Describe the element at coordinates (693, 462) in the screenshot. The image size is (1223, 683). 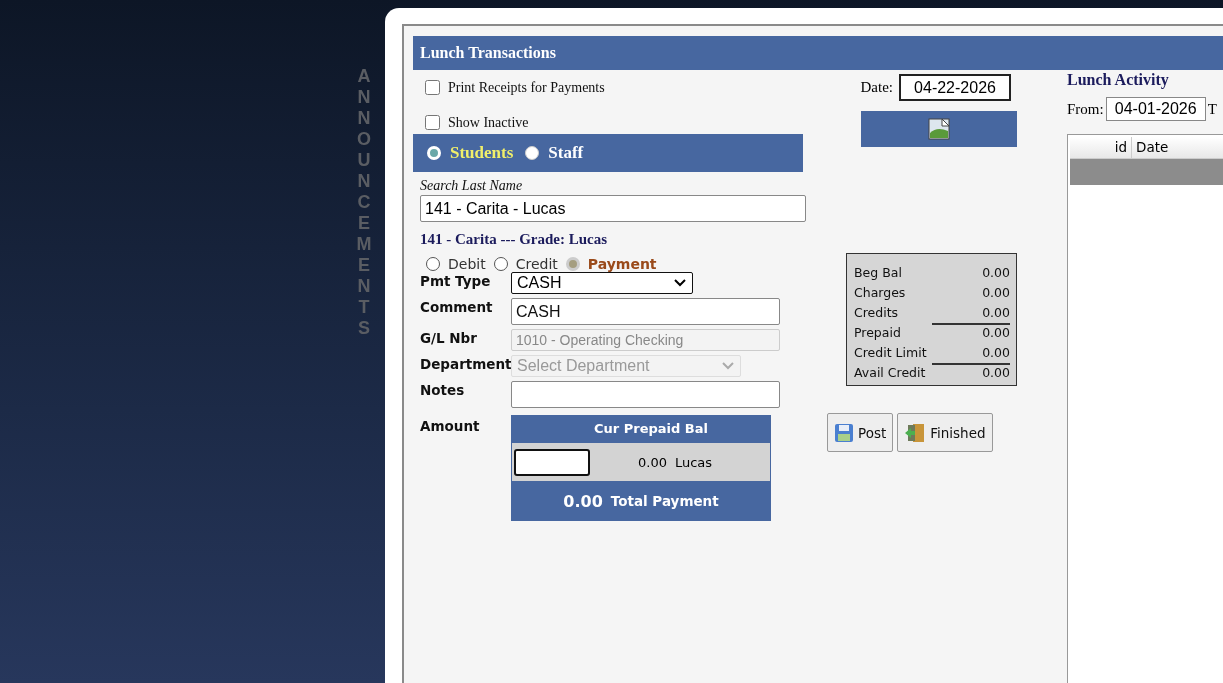
I see `student-name: Lucas` at that location.